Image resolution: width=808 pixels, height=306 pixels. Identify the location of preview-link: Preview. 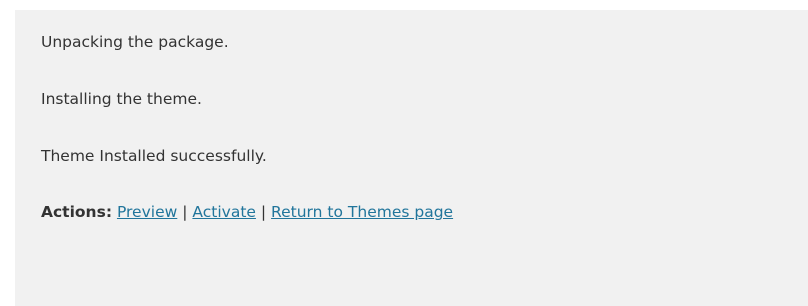
(147, 212).